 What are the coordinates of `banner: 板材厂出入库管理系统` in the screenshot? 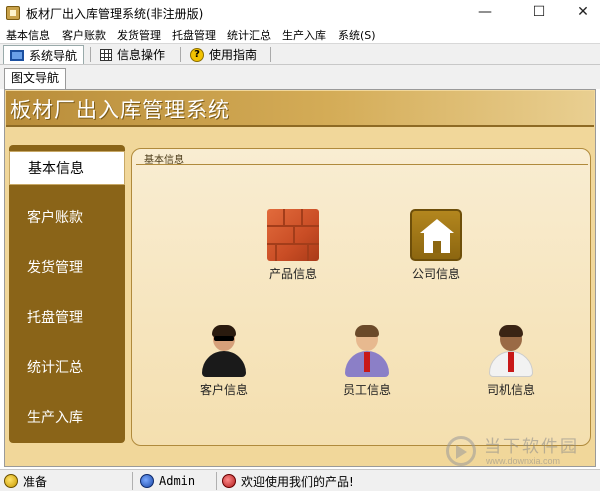 It's located at (300, 109).